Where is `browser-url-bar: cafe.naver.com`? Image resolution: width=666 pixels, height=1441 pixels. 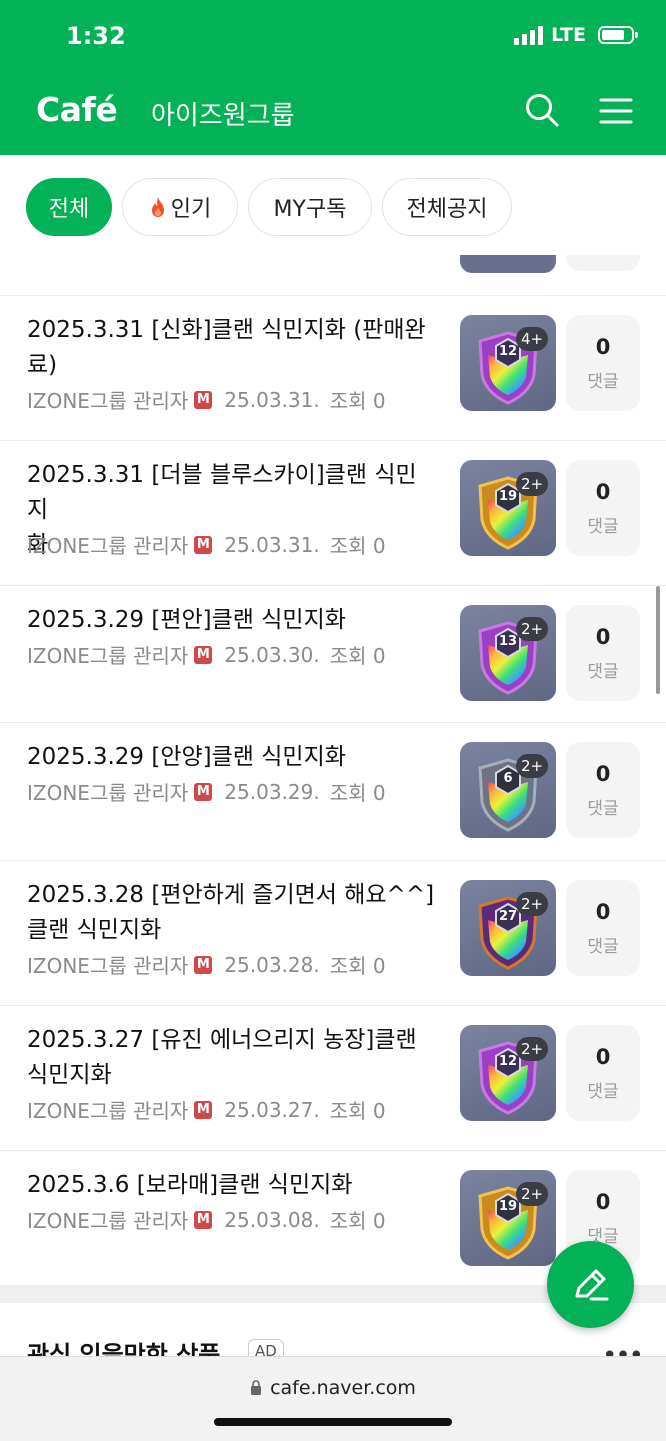 browser-url-bar: cafe.naver.com is located at coordinates (333, 1398).